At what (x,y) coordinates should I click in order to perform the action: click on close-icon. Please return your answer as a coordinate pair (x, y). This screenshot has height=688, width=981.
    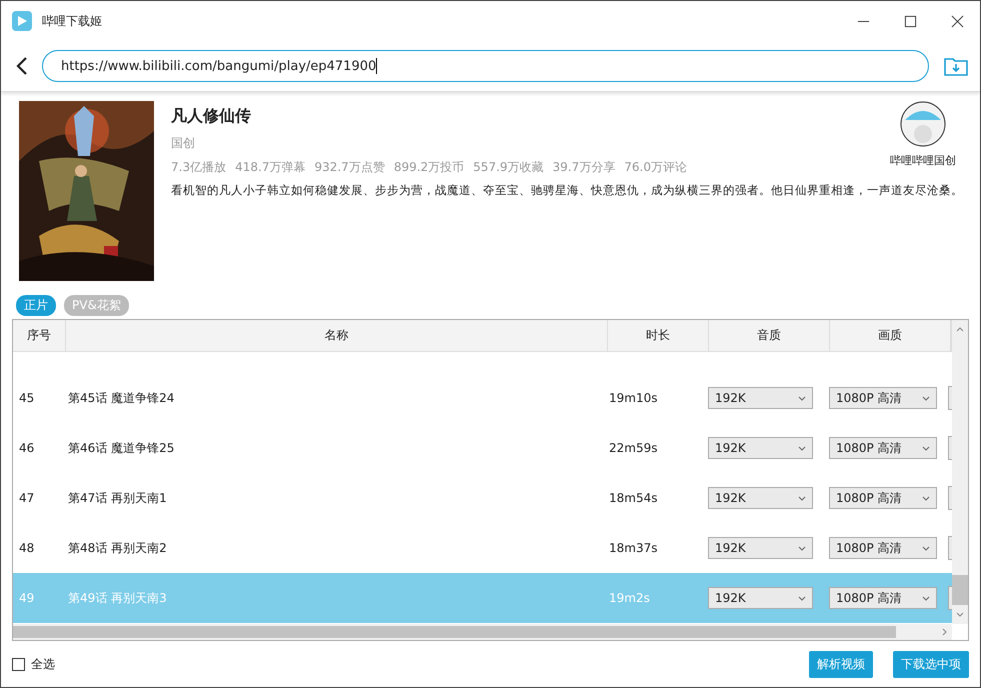
    Looking at the image, I should click on (957, 21).